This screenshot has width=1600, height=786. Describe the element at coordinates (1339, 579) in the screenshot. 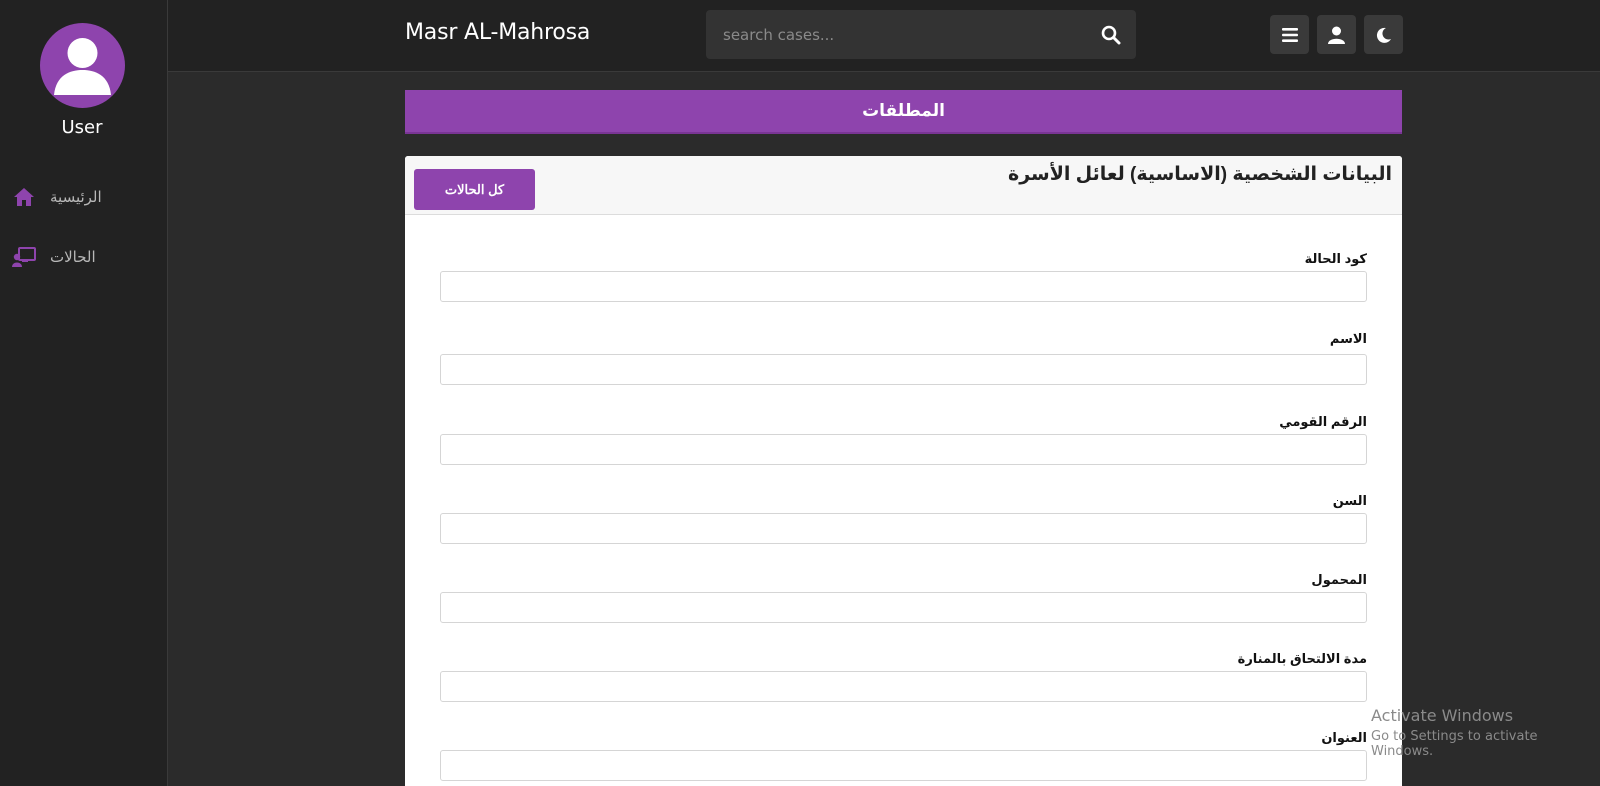

I see `field-label-mobile: المحمول` at that location.